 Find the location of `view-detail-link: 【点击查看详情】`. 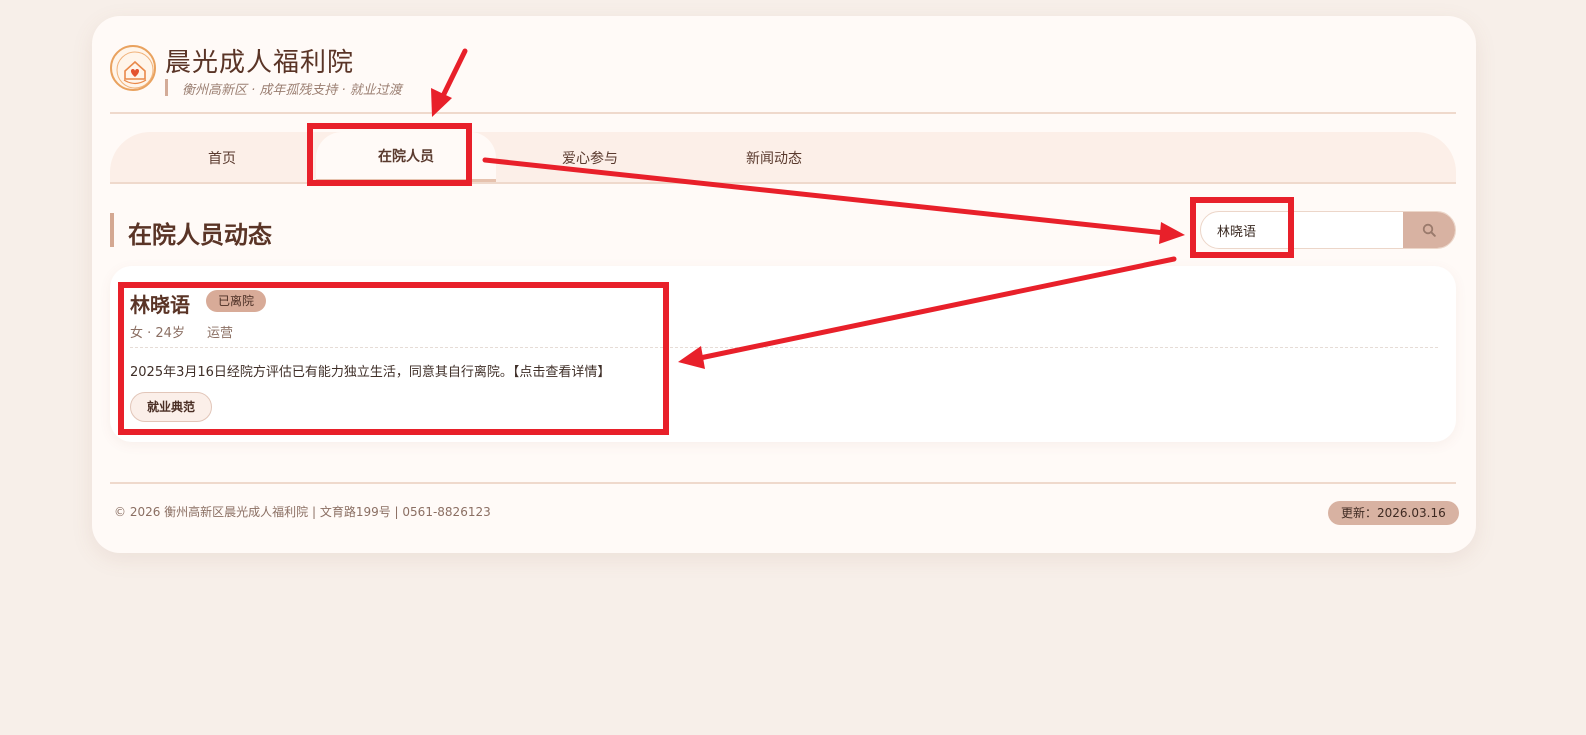

view-detail-link: 【点击查看详情】 is located at coordinates (562, 372).